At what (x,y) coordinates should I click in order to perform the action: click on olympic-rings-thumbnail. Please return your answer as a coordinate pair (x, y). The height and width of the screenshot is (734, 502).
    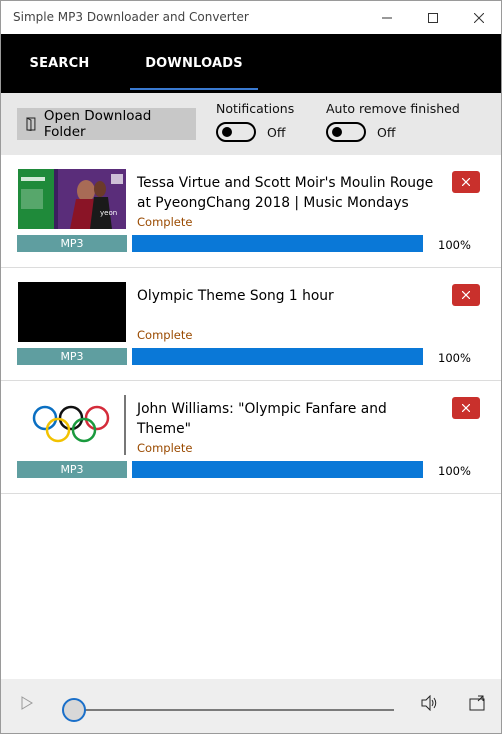
    Looking at the image, I should click on (72, 425).